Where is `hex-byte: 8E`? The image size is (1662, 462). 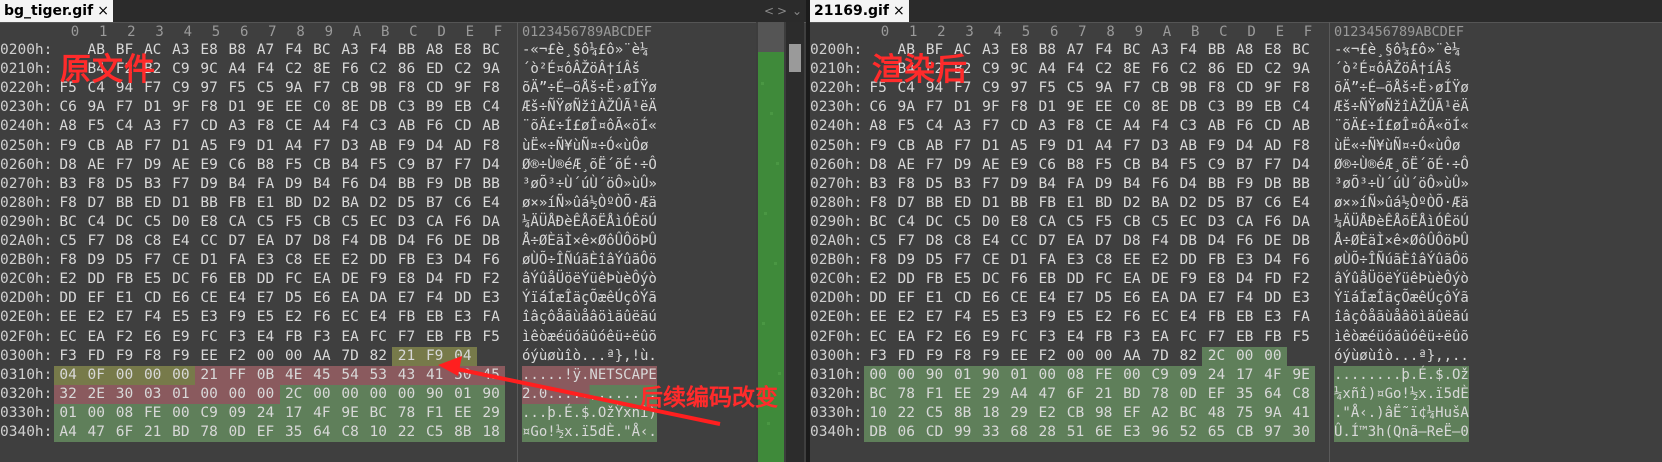 hex-byte: 8E is located at coordinates (1160, 107).